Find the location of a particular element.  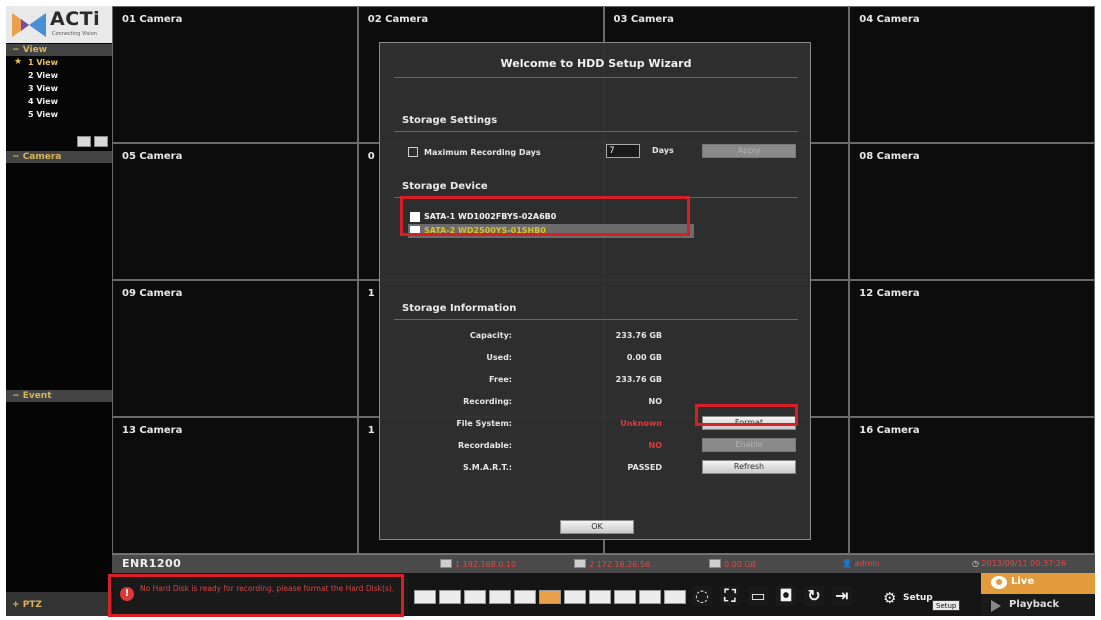

layout-1p9-button is located at coordinates (625, 597).